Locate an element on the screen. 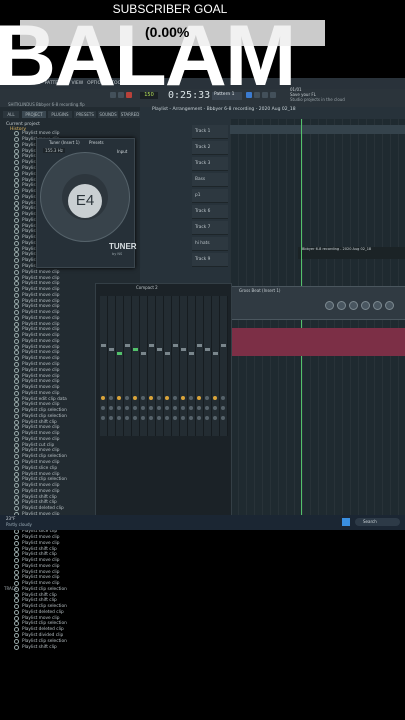  play-button is located at coordinates (113, 95).